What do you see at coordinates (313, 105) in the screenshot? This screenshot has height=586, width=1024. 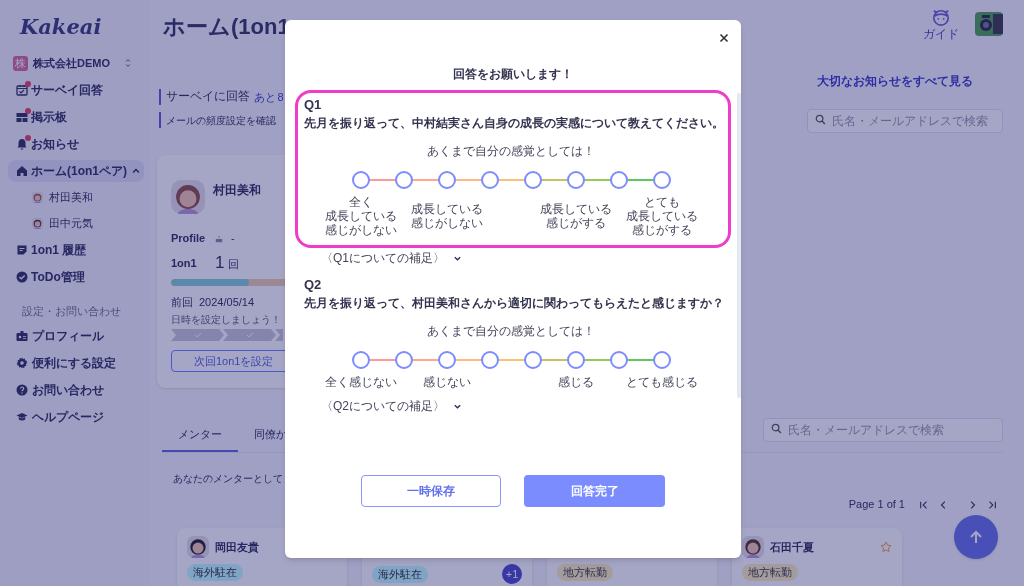 I see `question-number: Q1` at bounding box center [313, 105].